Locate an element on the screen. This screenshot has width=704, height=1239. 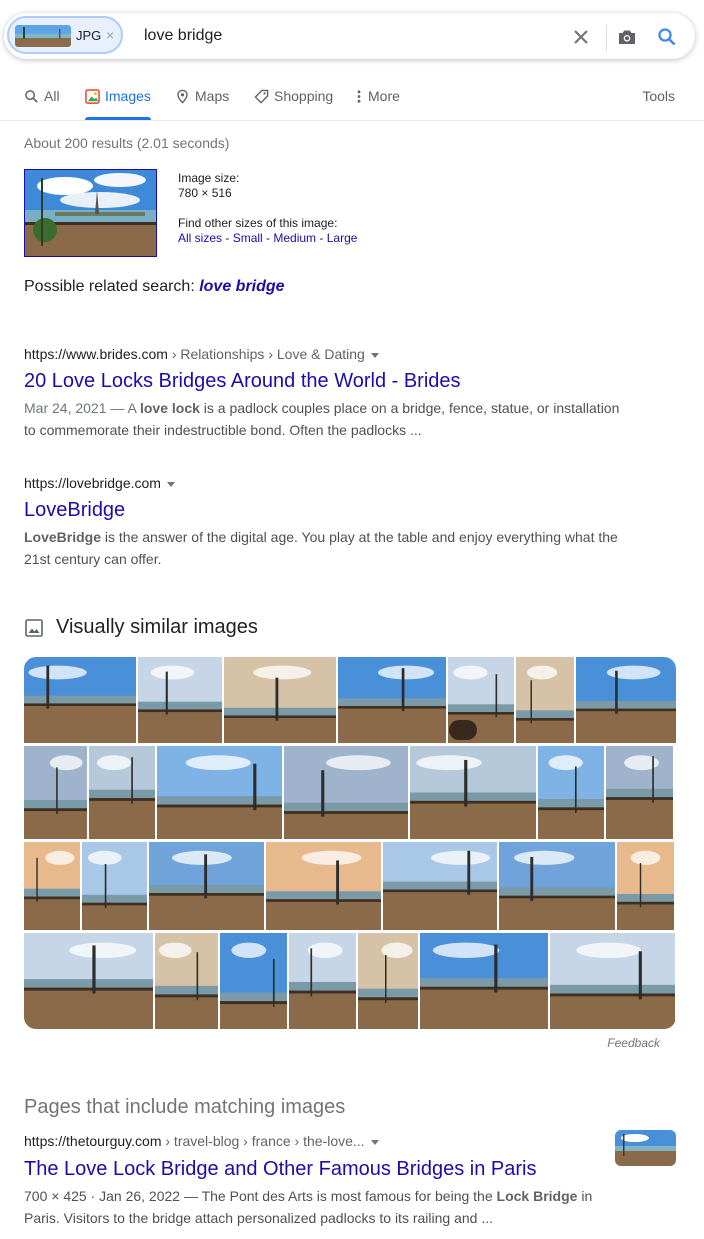
visually-similar-heading: Visually similar images is located at coordinates (141, 627).